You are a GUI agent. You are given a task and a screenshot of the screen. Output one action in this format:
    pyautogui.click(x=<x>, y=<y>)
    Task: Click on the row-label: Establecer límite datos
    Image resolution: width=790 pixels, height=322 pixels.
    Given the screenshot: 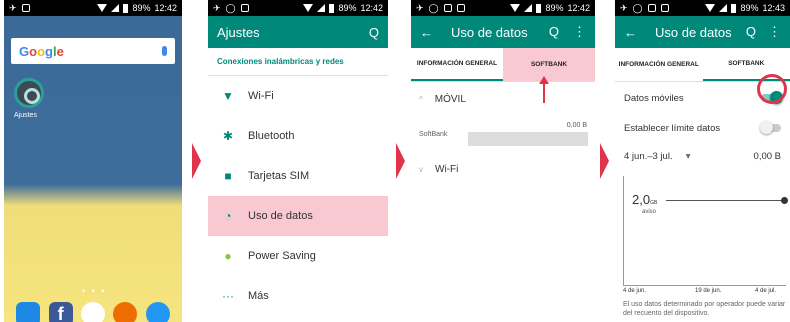 What is the action you would take?
    pyautogui.click(x=672, y=128)
    